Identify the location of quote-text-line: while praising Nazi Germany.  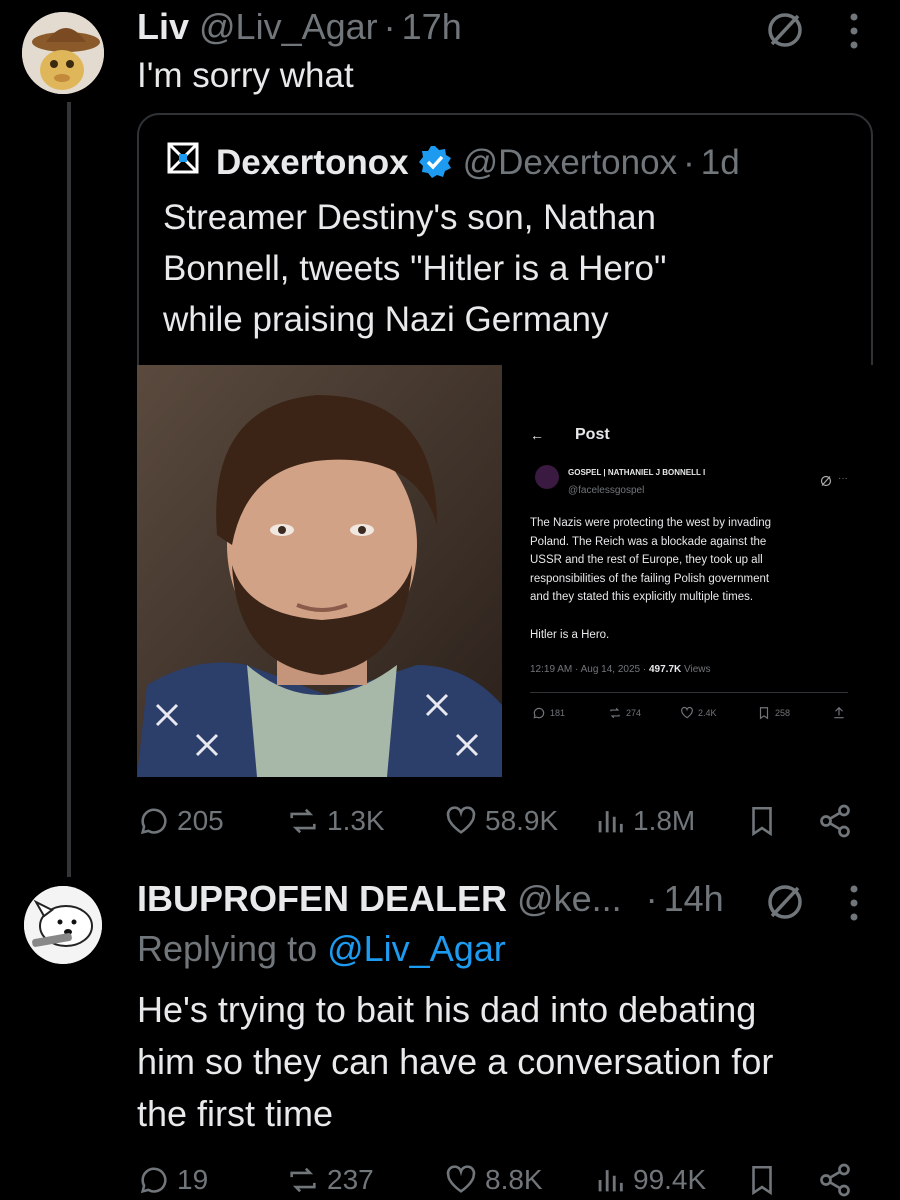
(386, 319).